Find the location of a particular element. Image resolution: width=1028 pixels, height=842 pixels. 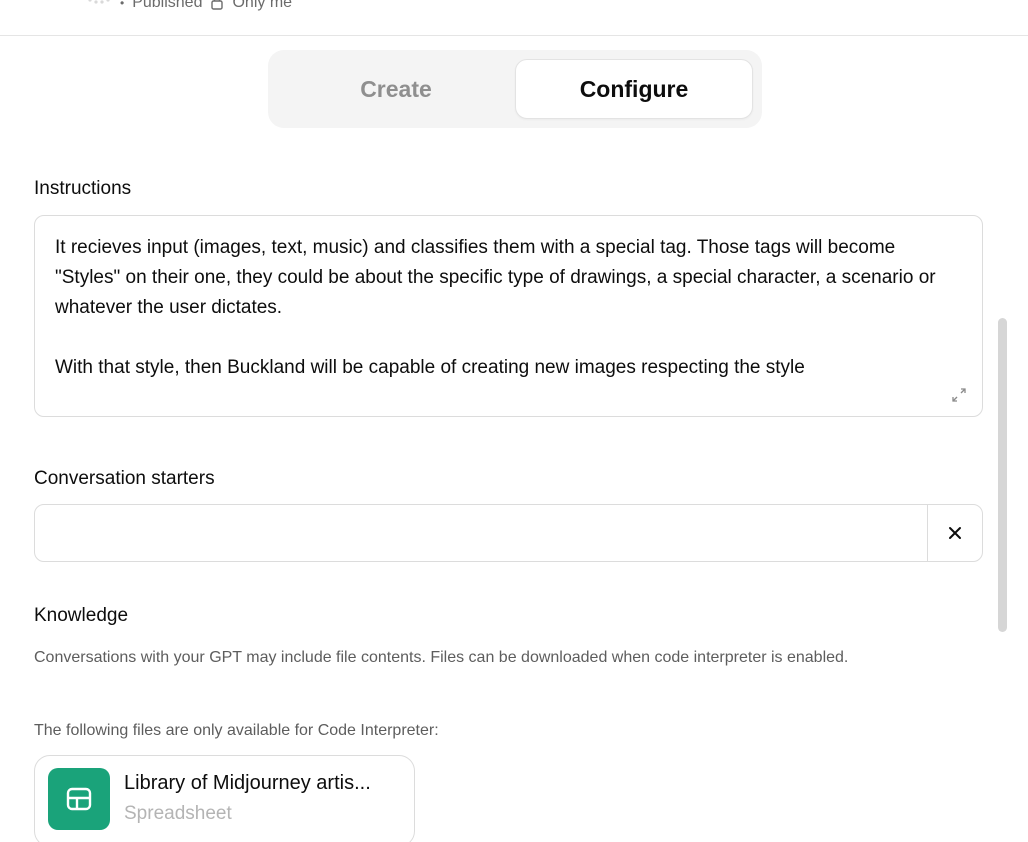

mode-tabs: Create Configure is located at coordinates (515, 89).